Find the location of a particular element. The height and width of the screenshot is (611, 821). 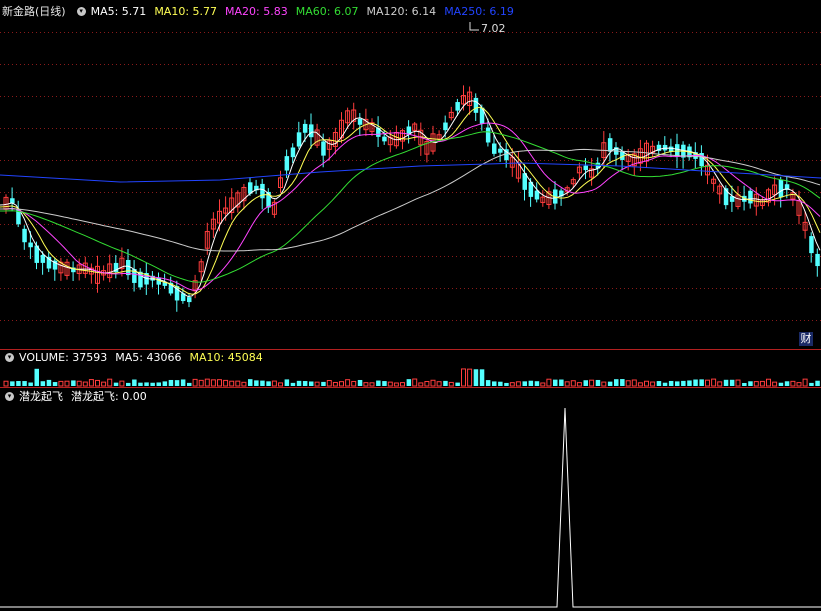

volume-value: VOLUME: 37593 is located at coordinates (63, 357).